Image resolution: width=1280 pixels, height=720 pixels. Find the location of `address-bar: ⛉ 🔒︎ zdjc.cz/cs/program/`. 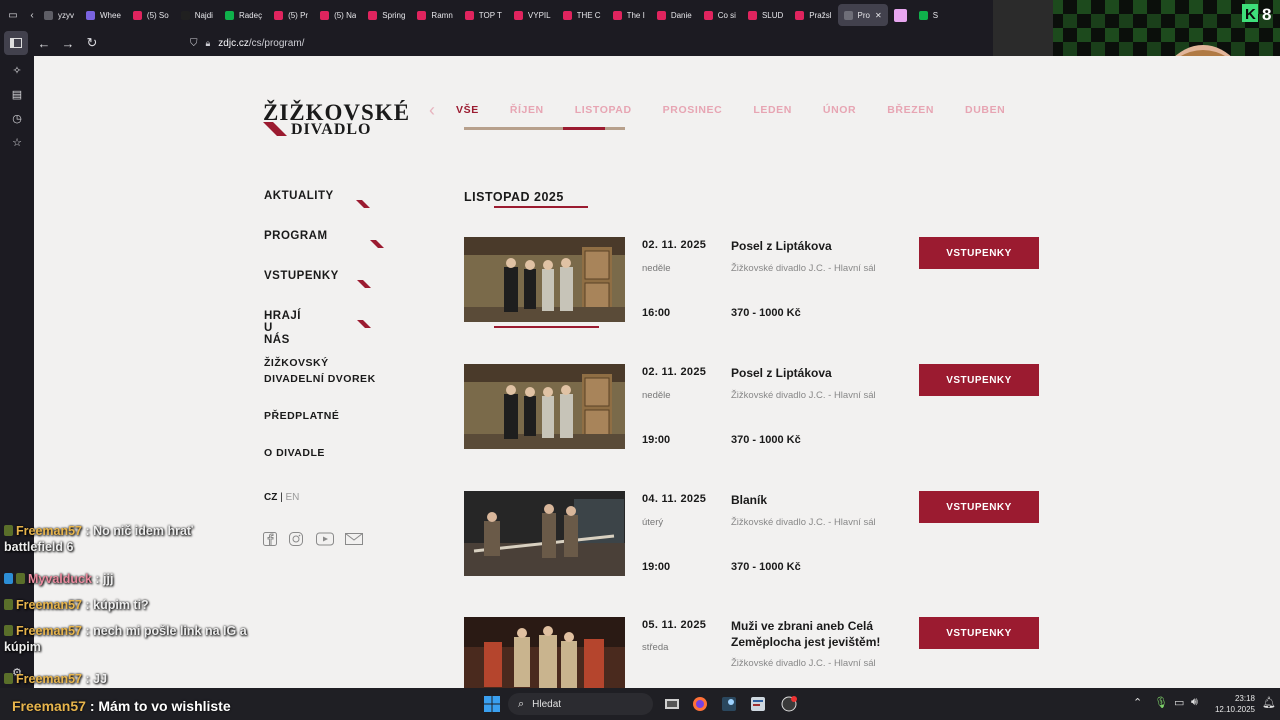

address-bar: ⛉ 🔒︎ zdjc.cz/cs/program/ is located at coordinates (247, 43).